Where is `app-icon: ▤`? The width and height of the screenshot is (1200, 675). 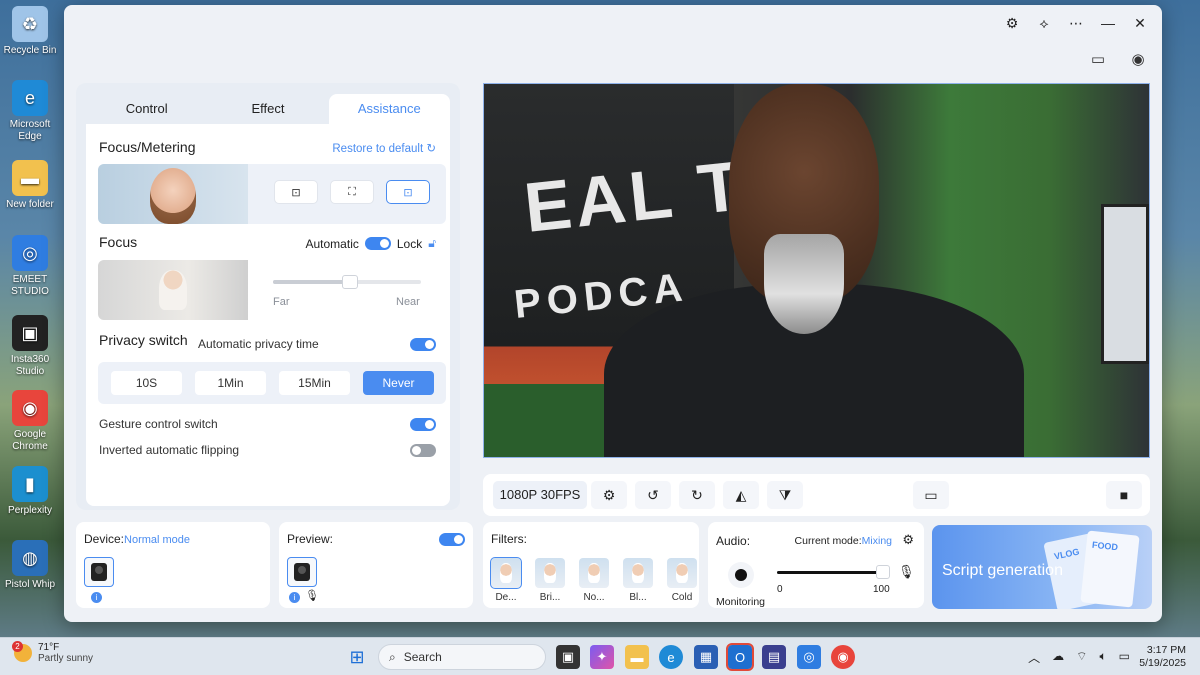 app-icon: ▤ is located at coordinates (774, 657).